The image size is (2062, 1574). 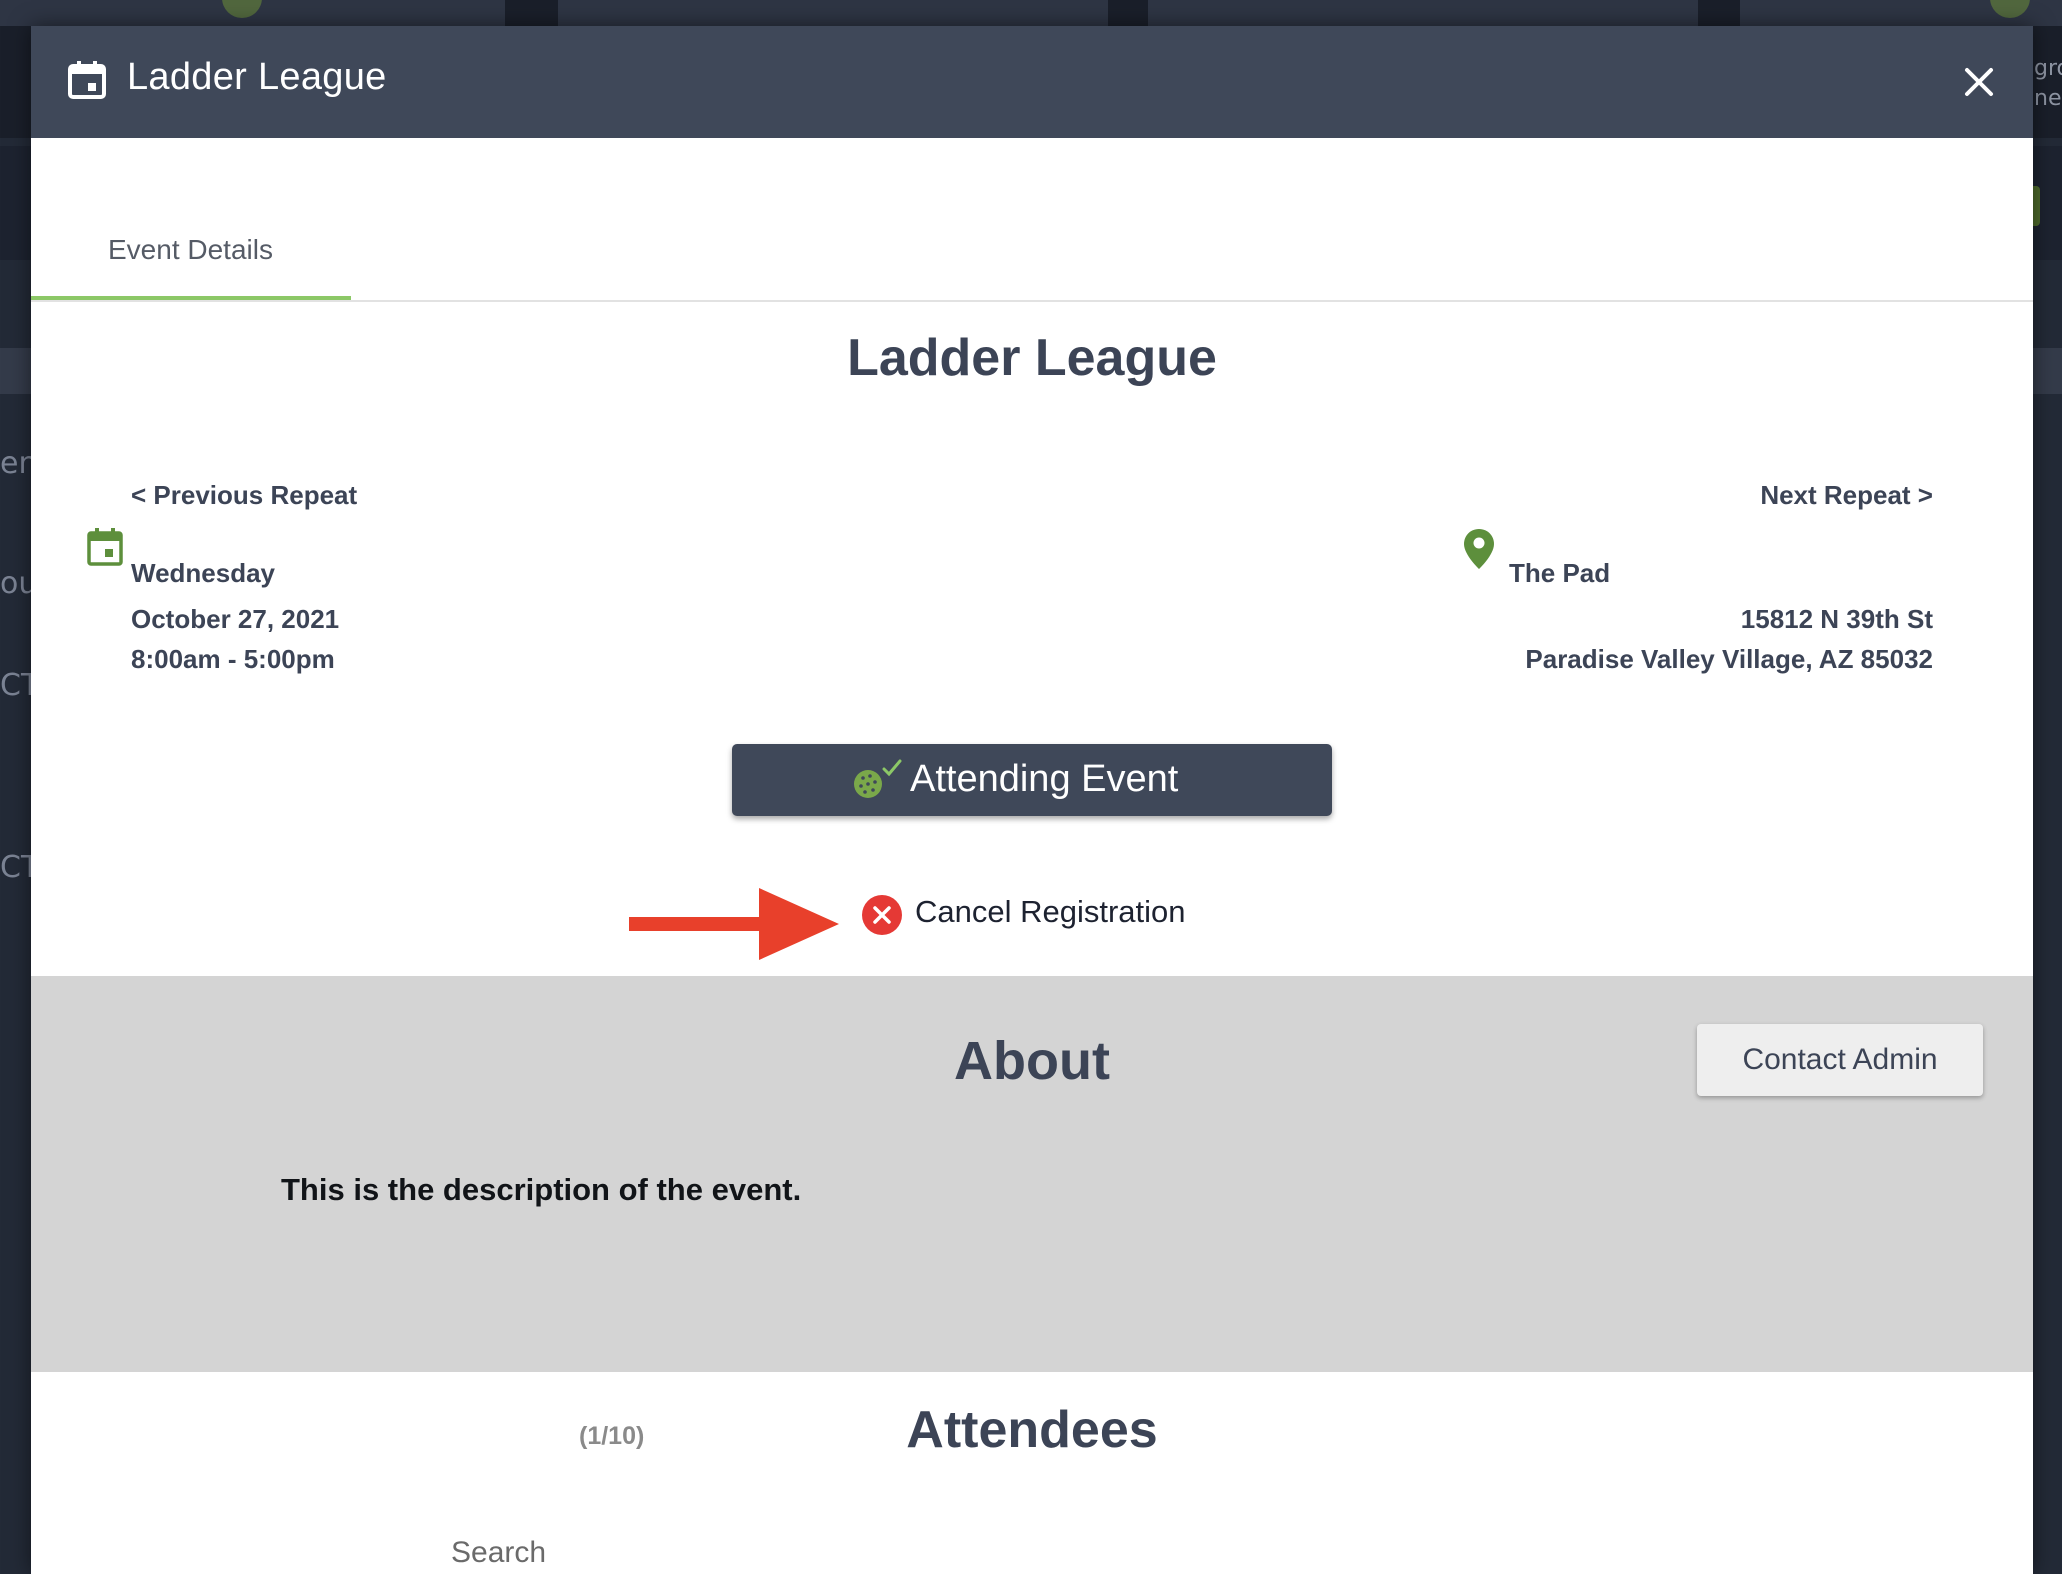 What do you see at coordinates (1560, 573) in the screenshot?
I see `location-name: The Pad` at bounding box center [1560, 573].